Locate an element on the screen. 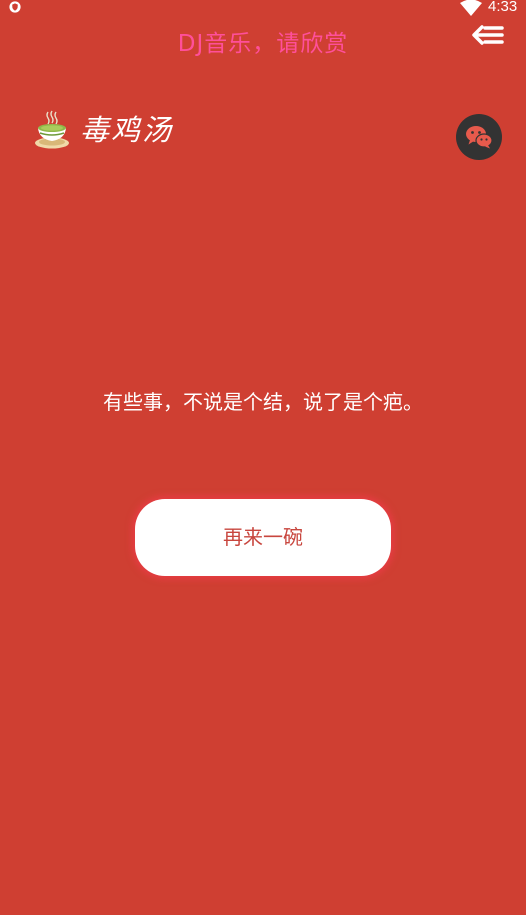 The width and height of the screenshot is (526, 915). menu-button is located at coordinates (488, 36).